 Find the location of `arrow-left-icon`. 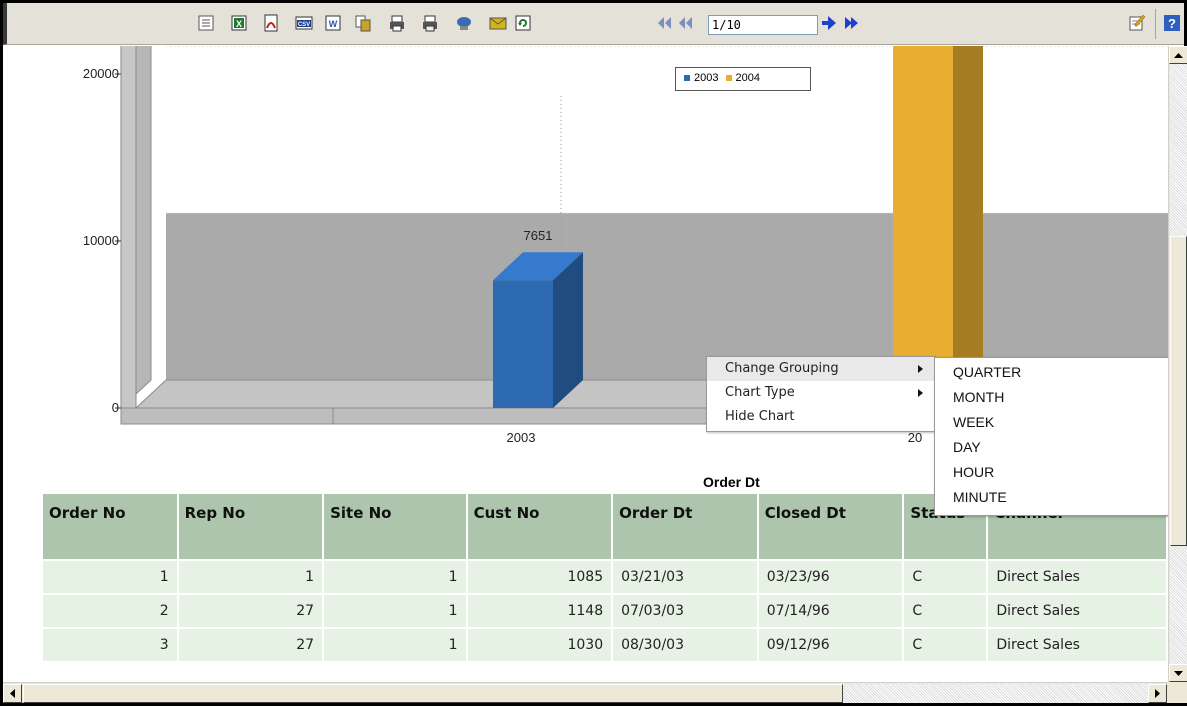

arrow-left-icon is located at coordinates (12, 693).